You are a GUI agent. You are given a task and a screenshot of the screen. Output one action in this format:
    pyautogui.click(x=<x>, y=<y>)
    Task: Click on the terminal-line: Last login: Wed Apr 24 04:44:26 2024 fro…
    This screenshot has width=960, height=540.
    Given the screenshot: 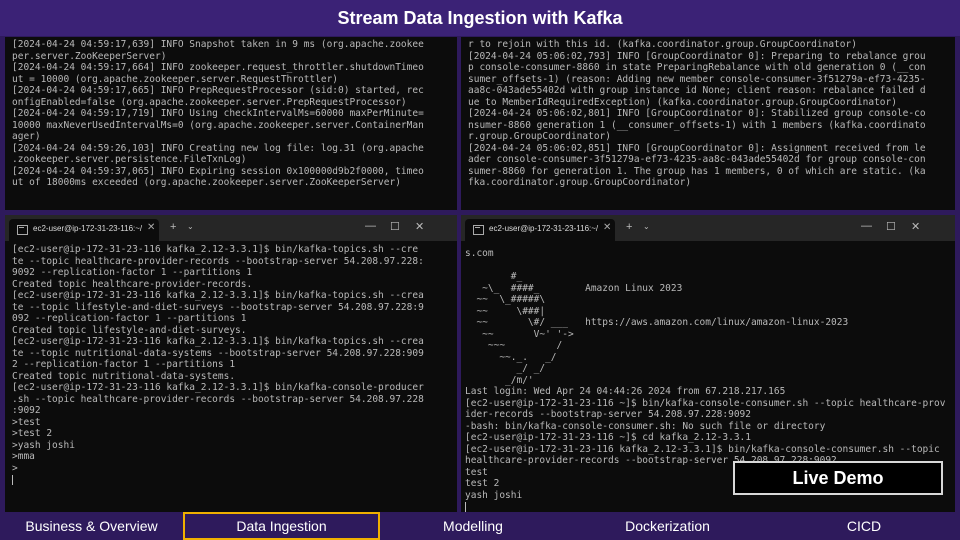 What is the action you would take?
    pyautogui.click(x=625, y=391)
    